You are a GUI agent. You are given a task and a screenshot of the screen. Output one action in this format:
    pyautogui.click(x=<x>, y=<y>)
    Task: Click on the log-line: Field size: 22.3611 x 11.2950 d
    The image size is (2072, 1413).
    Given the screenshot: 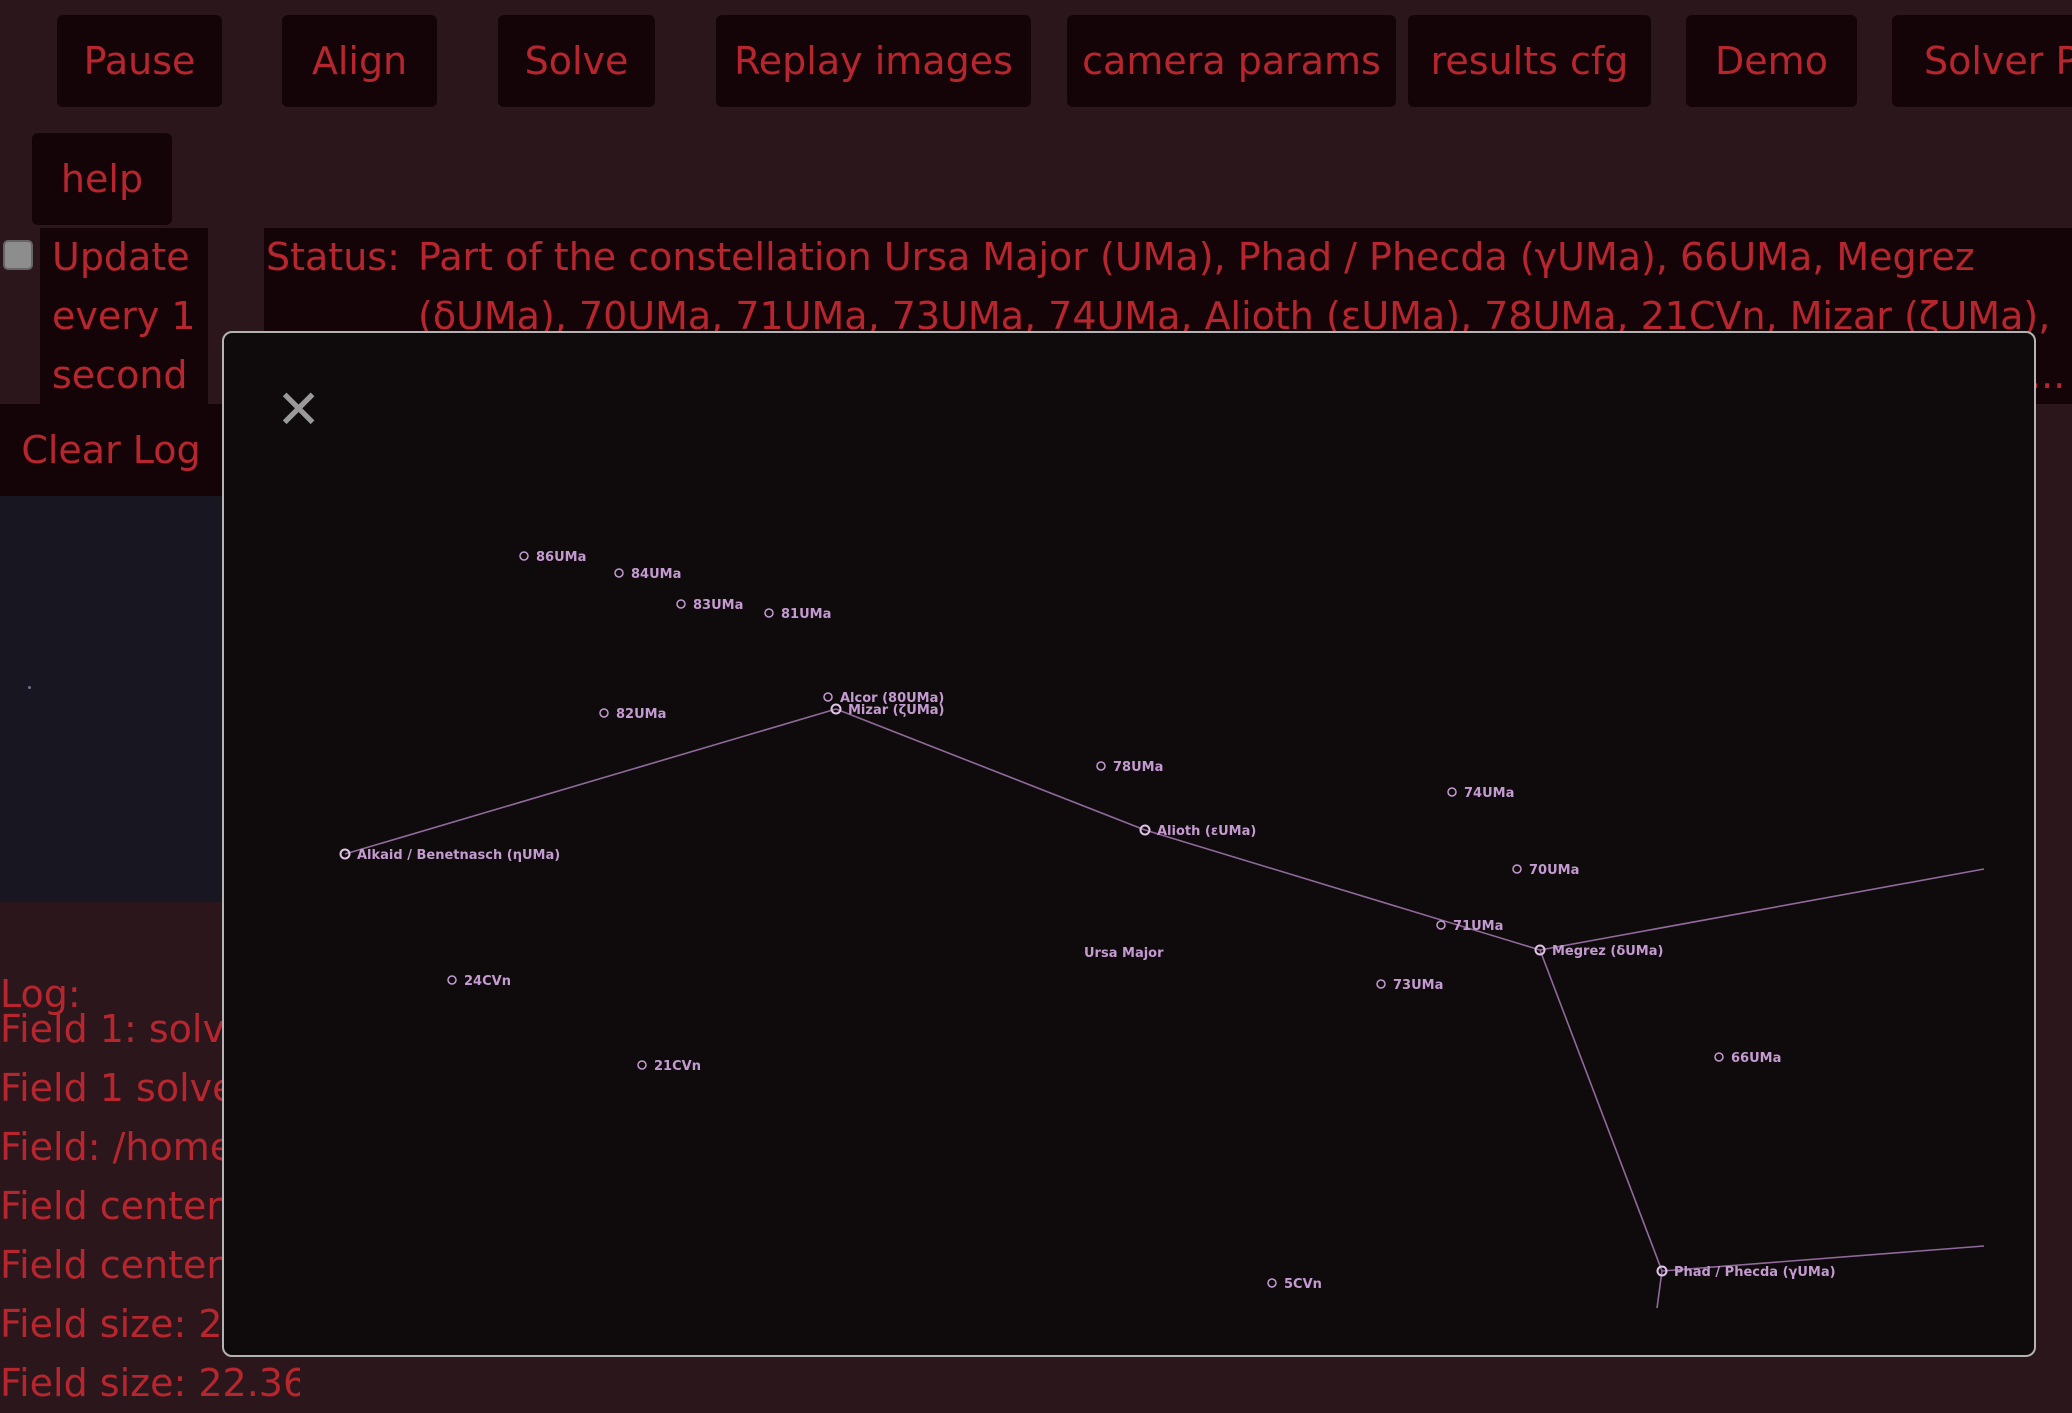 What is the action you would take?
    pyautogui.click(x=150, y=1383)
    